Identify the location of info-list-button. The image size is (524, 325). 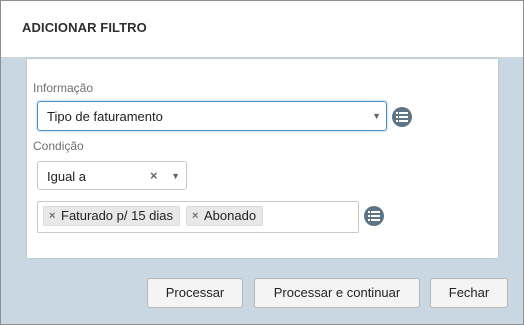
(402, 117).